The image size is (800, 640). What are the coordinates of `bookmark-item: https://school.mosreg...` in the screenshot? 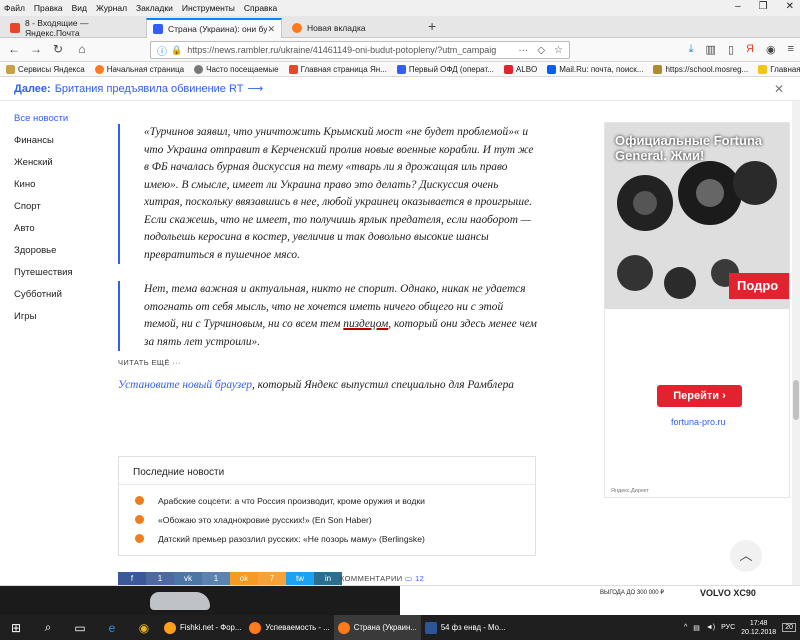 It's located at (700, 69).